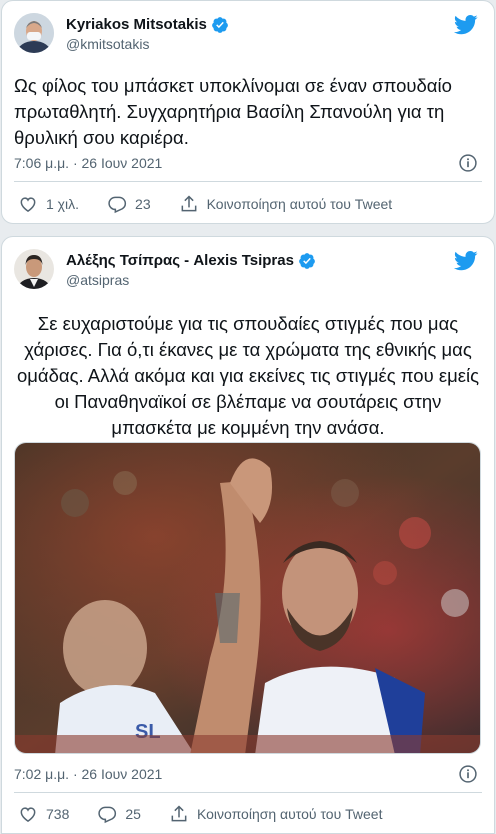 This screenshot has width=496, height=834. I want to click on tweet-timestamp: 7:02 μ.μ. · 26 Ιουν 2021, so click(88, 774).